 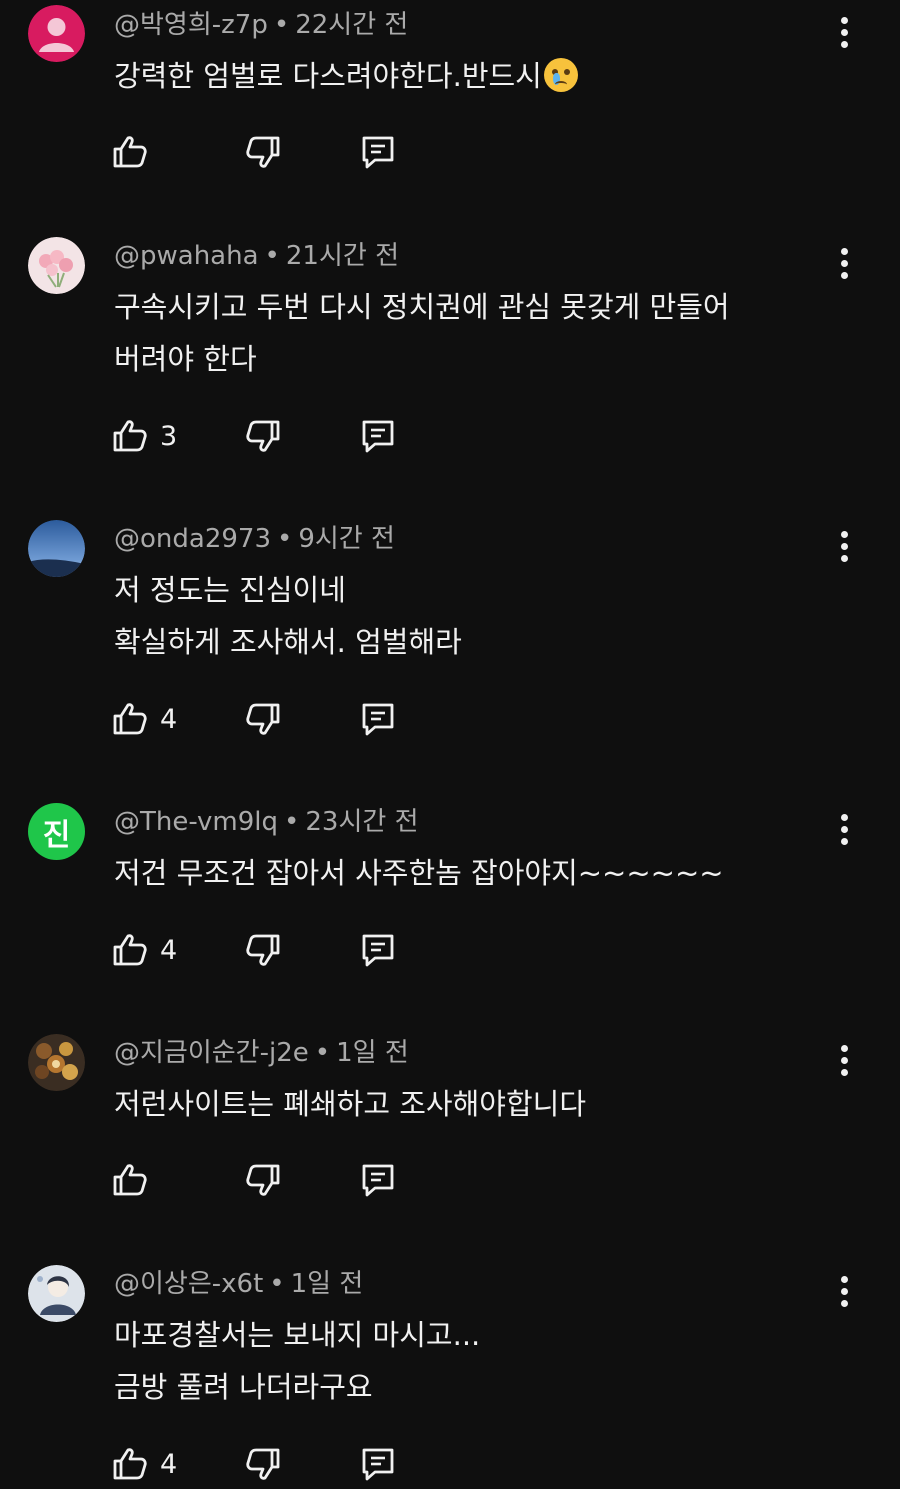 I want to click on like-count: 3, so click(x=169, y=436).